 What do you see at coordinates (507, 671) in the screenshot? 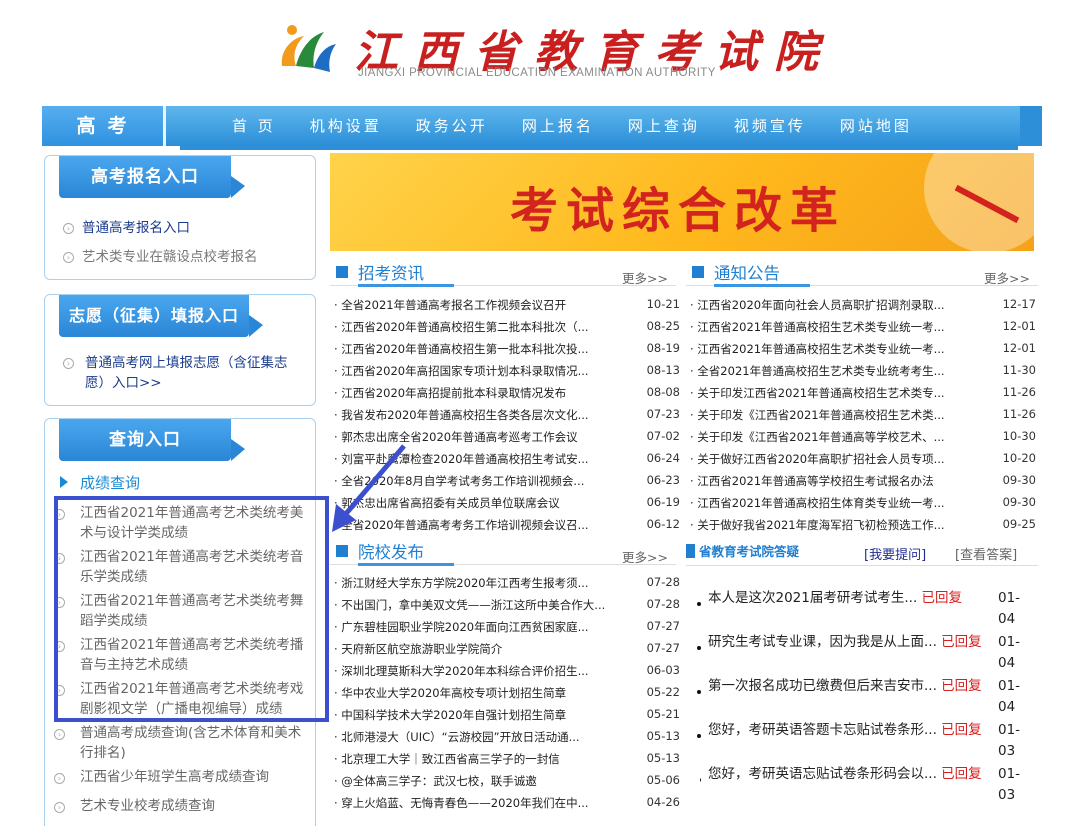
I see `list-item: · 深圳北理莫斯科大学2020年本科综合评价招生... 06-03` at bounding box center [507, 671].